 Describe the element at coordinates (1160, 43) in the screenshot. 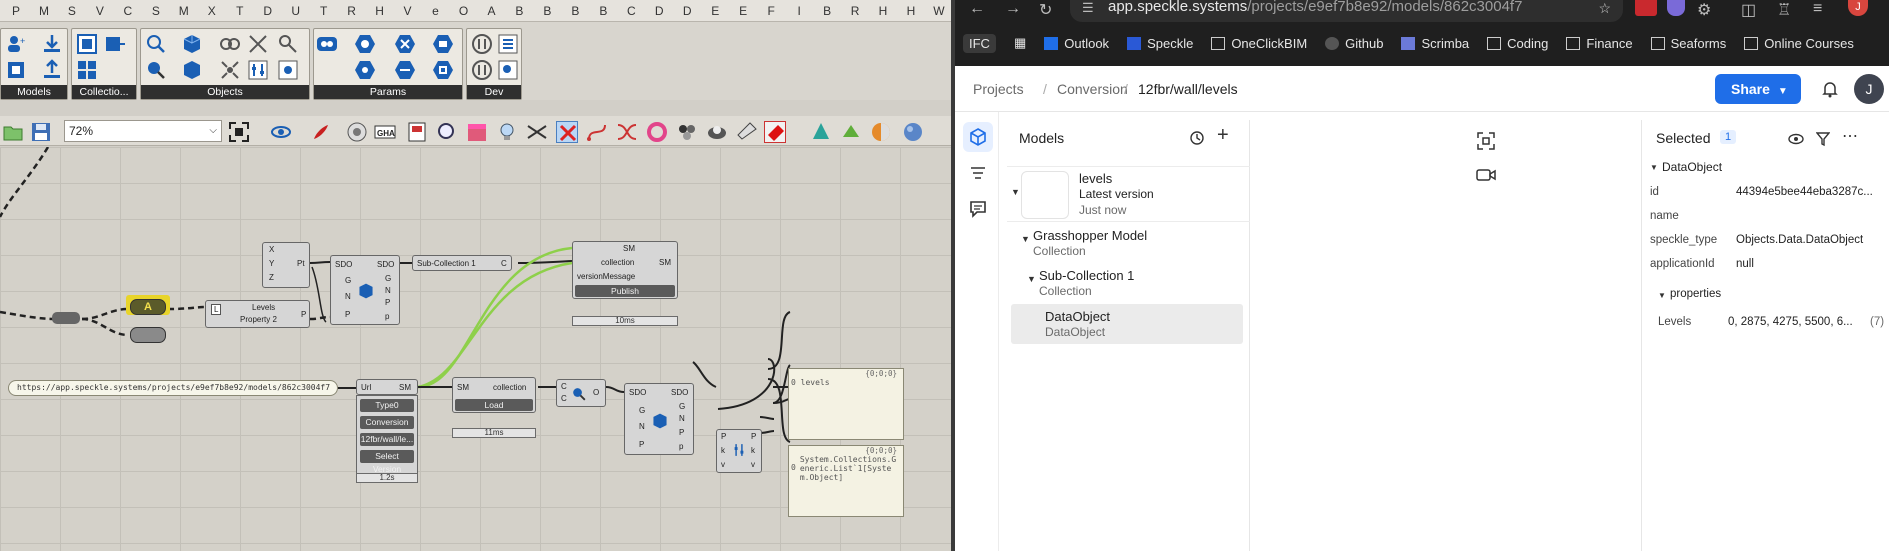

I see `bookmark-speckle: Speckle` at that location.